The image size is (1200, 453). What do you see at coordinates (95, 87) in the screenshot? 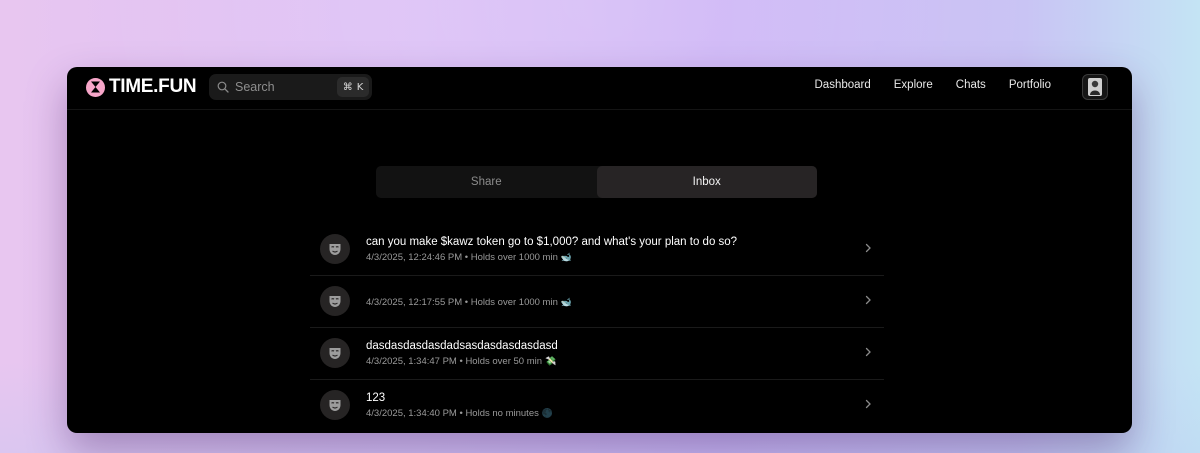
I see `hourglass-icon` at bounding box center [95, 87].